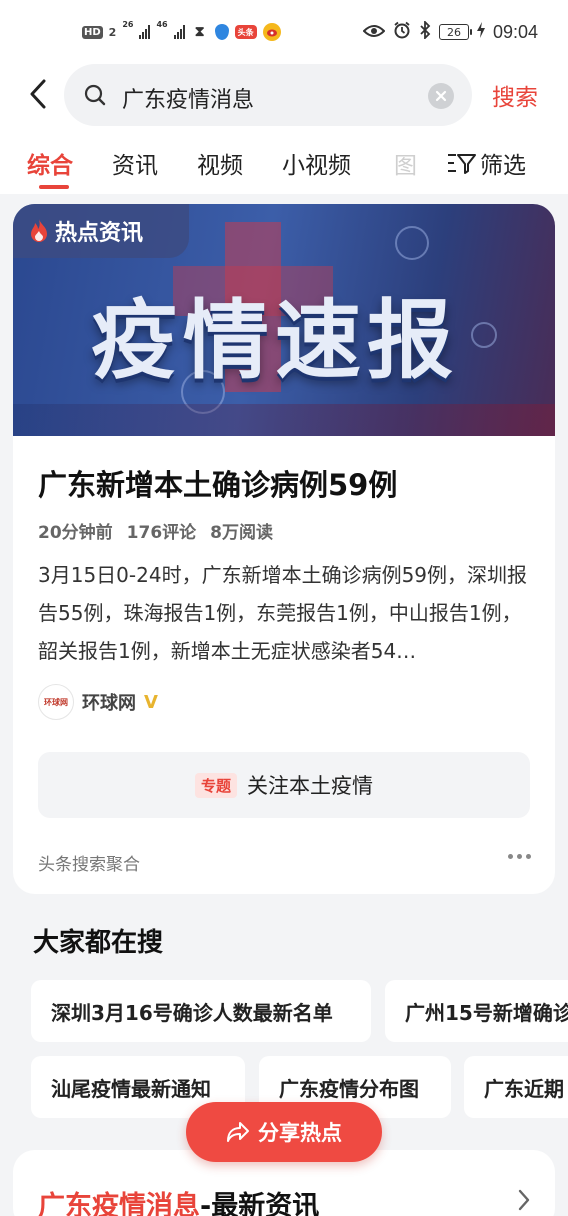  I want to click on clear-button, so click(441, 96).